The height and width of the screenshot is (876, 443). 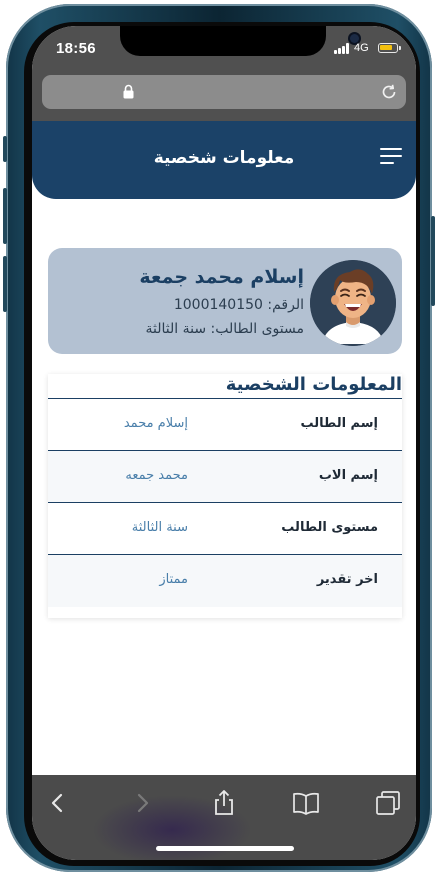 What do you see at coordinates (225, 581) in the screenshot?
I see `info-row-last-grade: اخر تقدير ممتاز` at bounding box center [225, 581].